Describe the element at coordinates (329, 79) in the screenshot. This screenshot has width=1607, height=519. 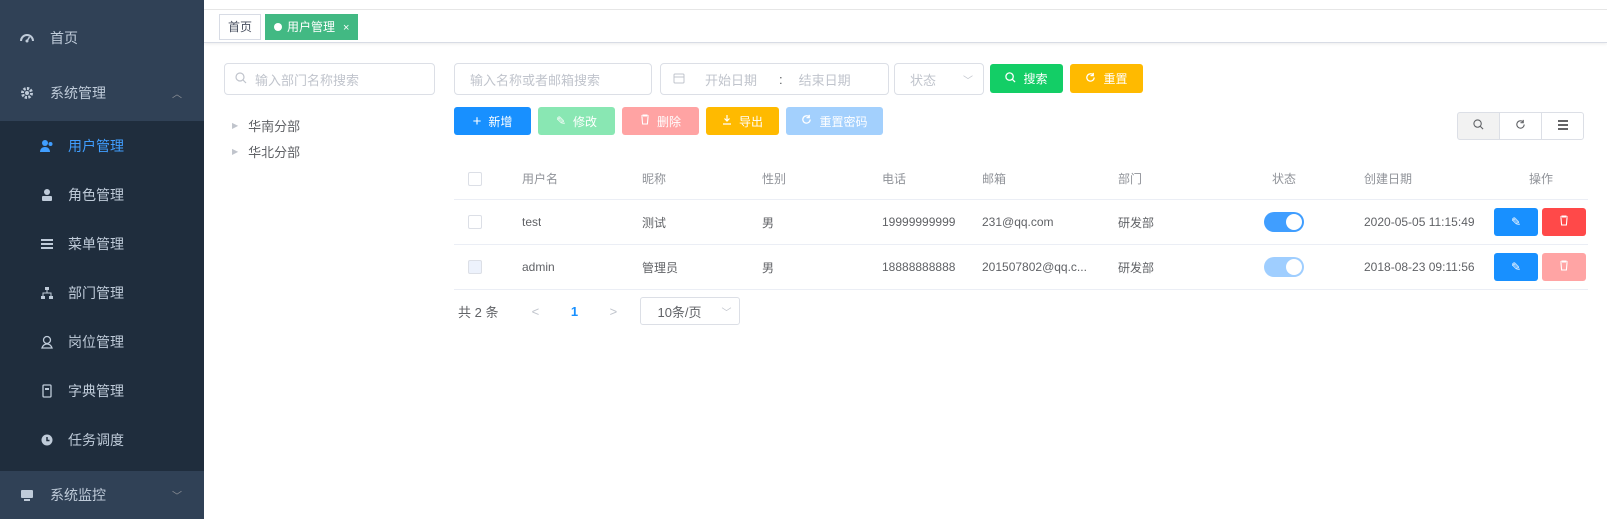
I see `dept-search-input: 输入部门名称搜索` at that location.